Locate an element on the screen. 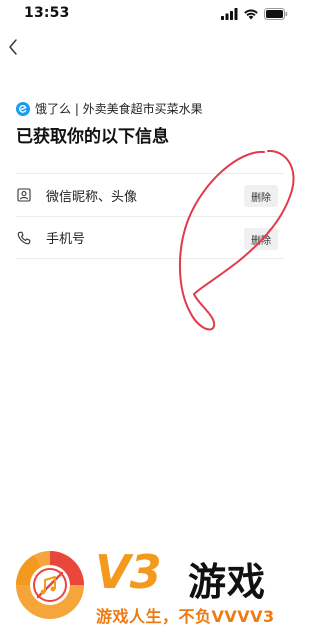  watermark-brand: V3 is located at coordinates (128, 572).